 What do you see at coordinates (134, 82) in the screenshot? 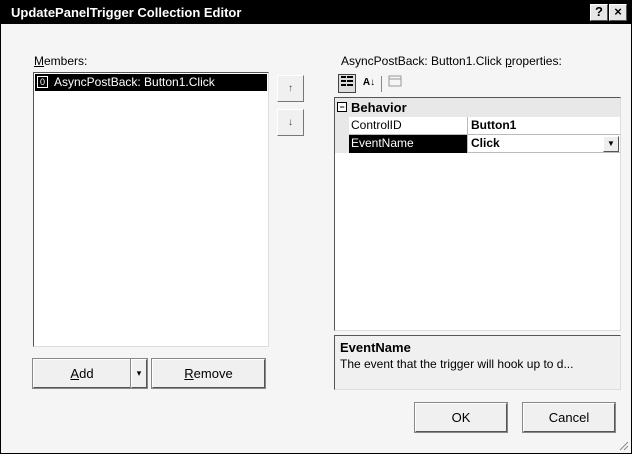
I see `member-text: AsyncPostBack: Button1.Click` at bounding box center [134, 82].